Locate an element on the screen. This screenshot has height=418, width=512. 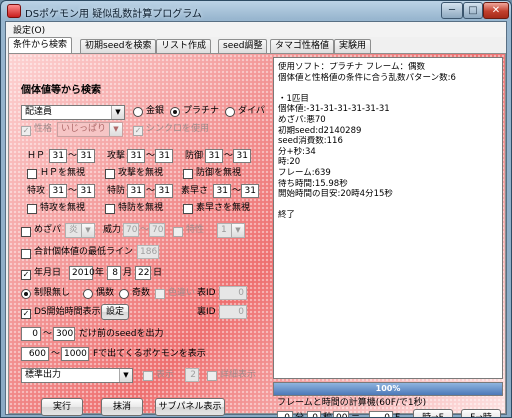
calc-seconds-input: 0 is located at coordinates (314, 414).